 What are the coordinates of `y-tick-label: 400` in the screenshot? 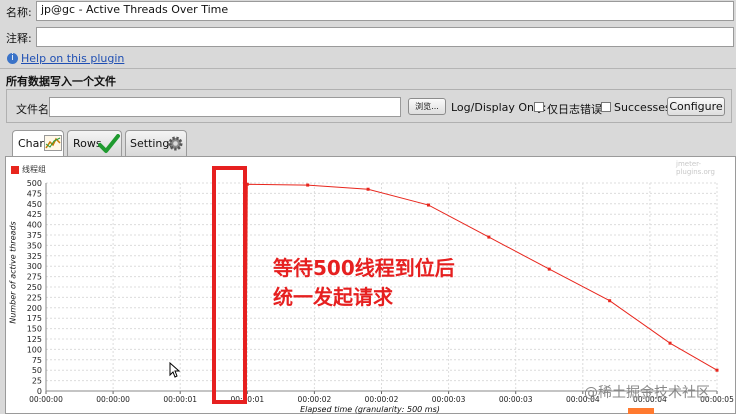 It's located at (34, 225).